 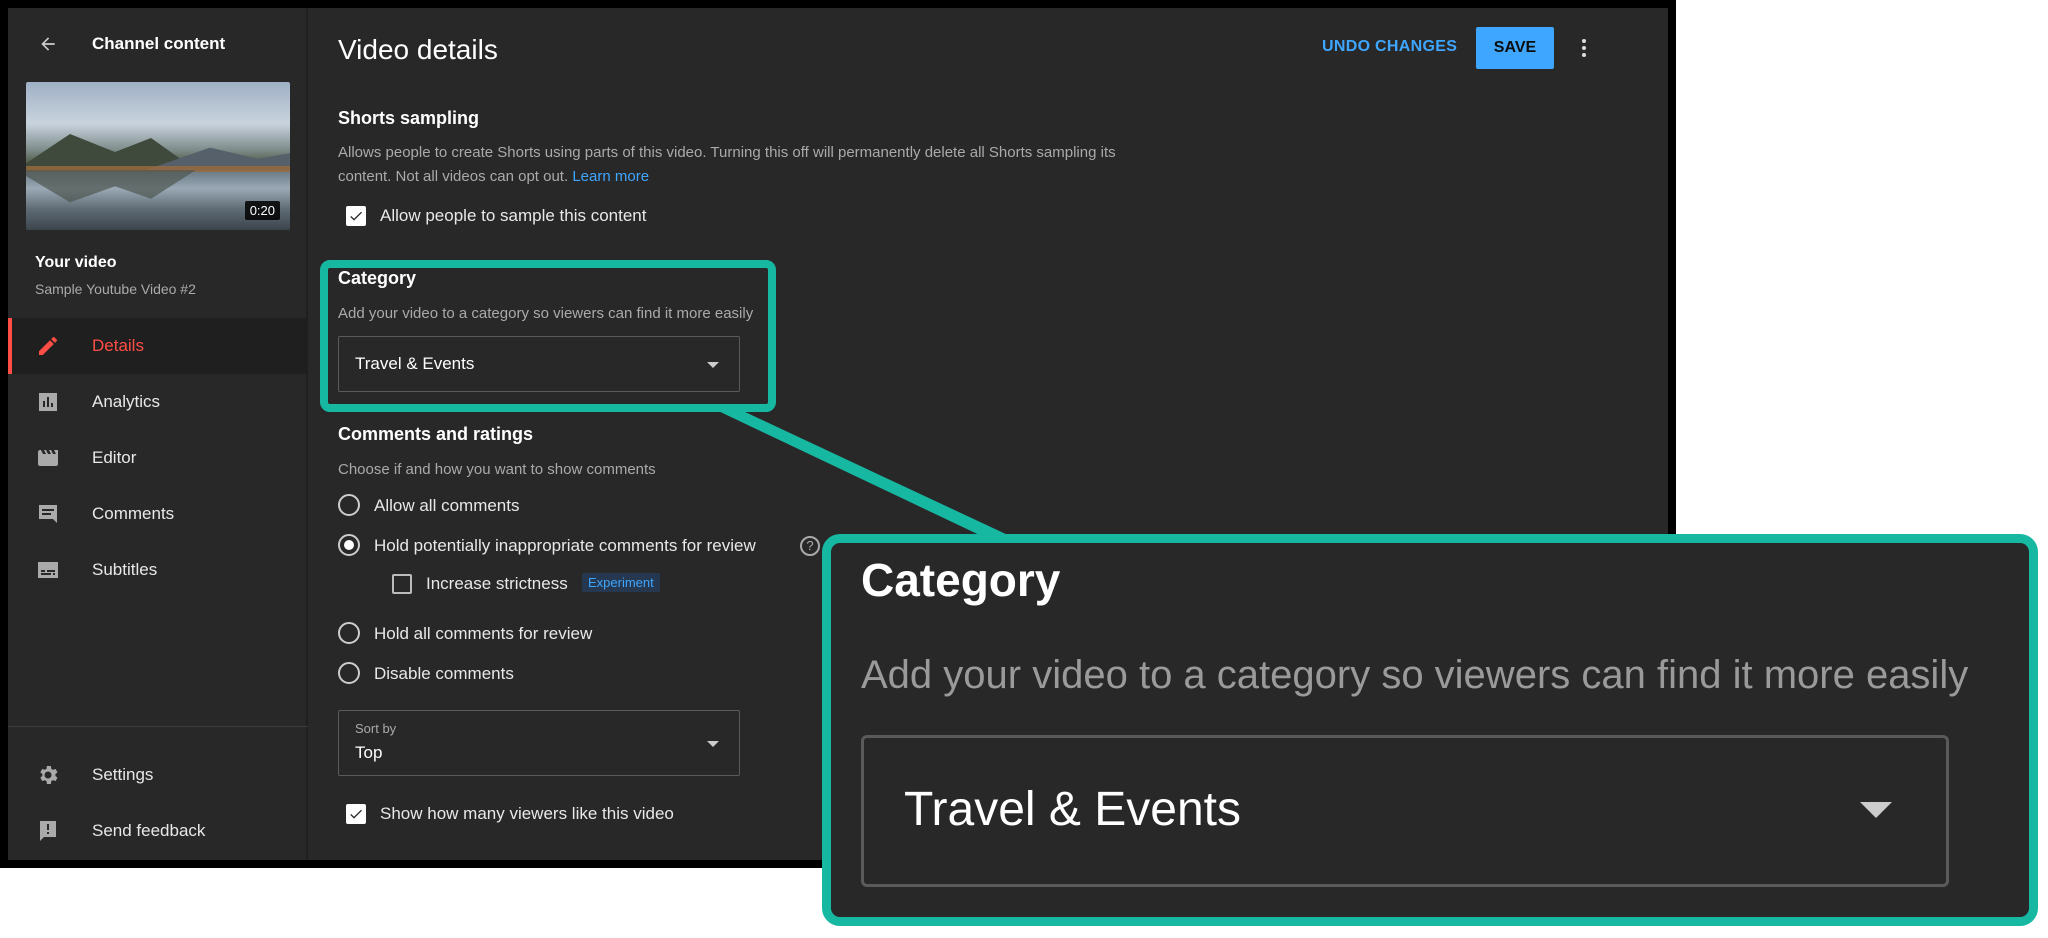 What do you see at coordinates (513, 215) in the screenshot?
I see `allow-sampling-label: Allow people to sample this content` at bounding box center [513, 215].